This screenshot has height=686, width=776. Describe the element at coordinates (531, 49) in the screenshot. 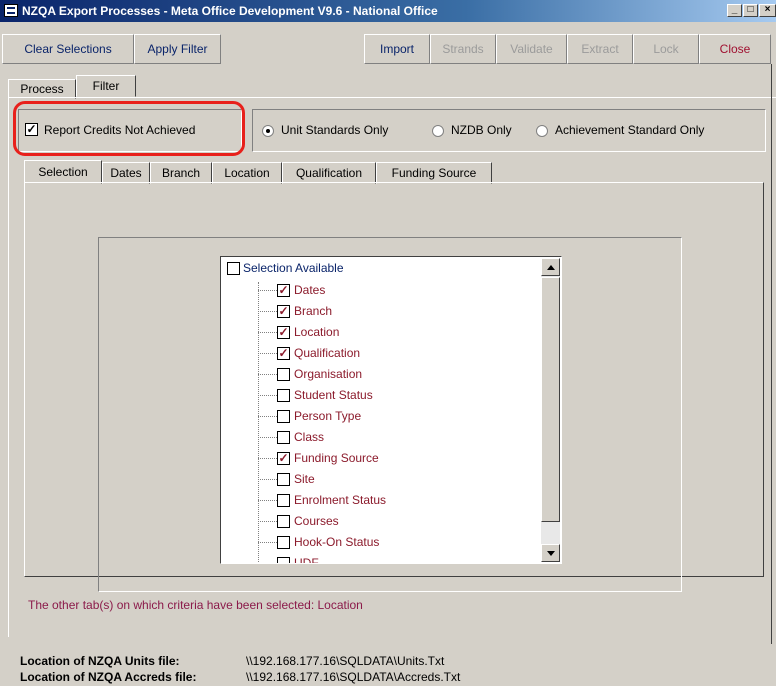

I see `validate-button: Validate` at that location.